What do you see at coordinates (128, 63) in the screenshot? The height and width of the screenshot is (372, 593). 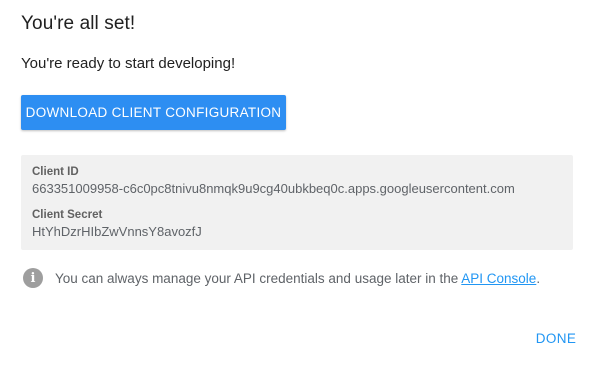 I see `dialog-subtitle: You're ready to start developing!` at bounding box center [128, 63].